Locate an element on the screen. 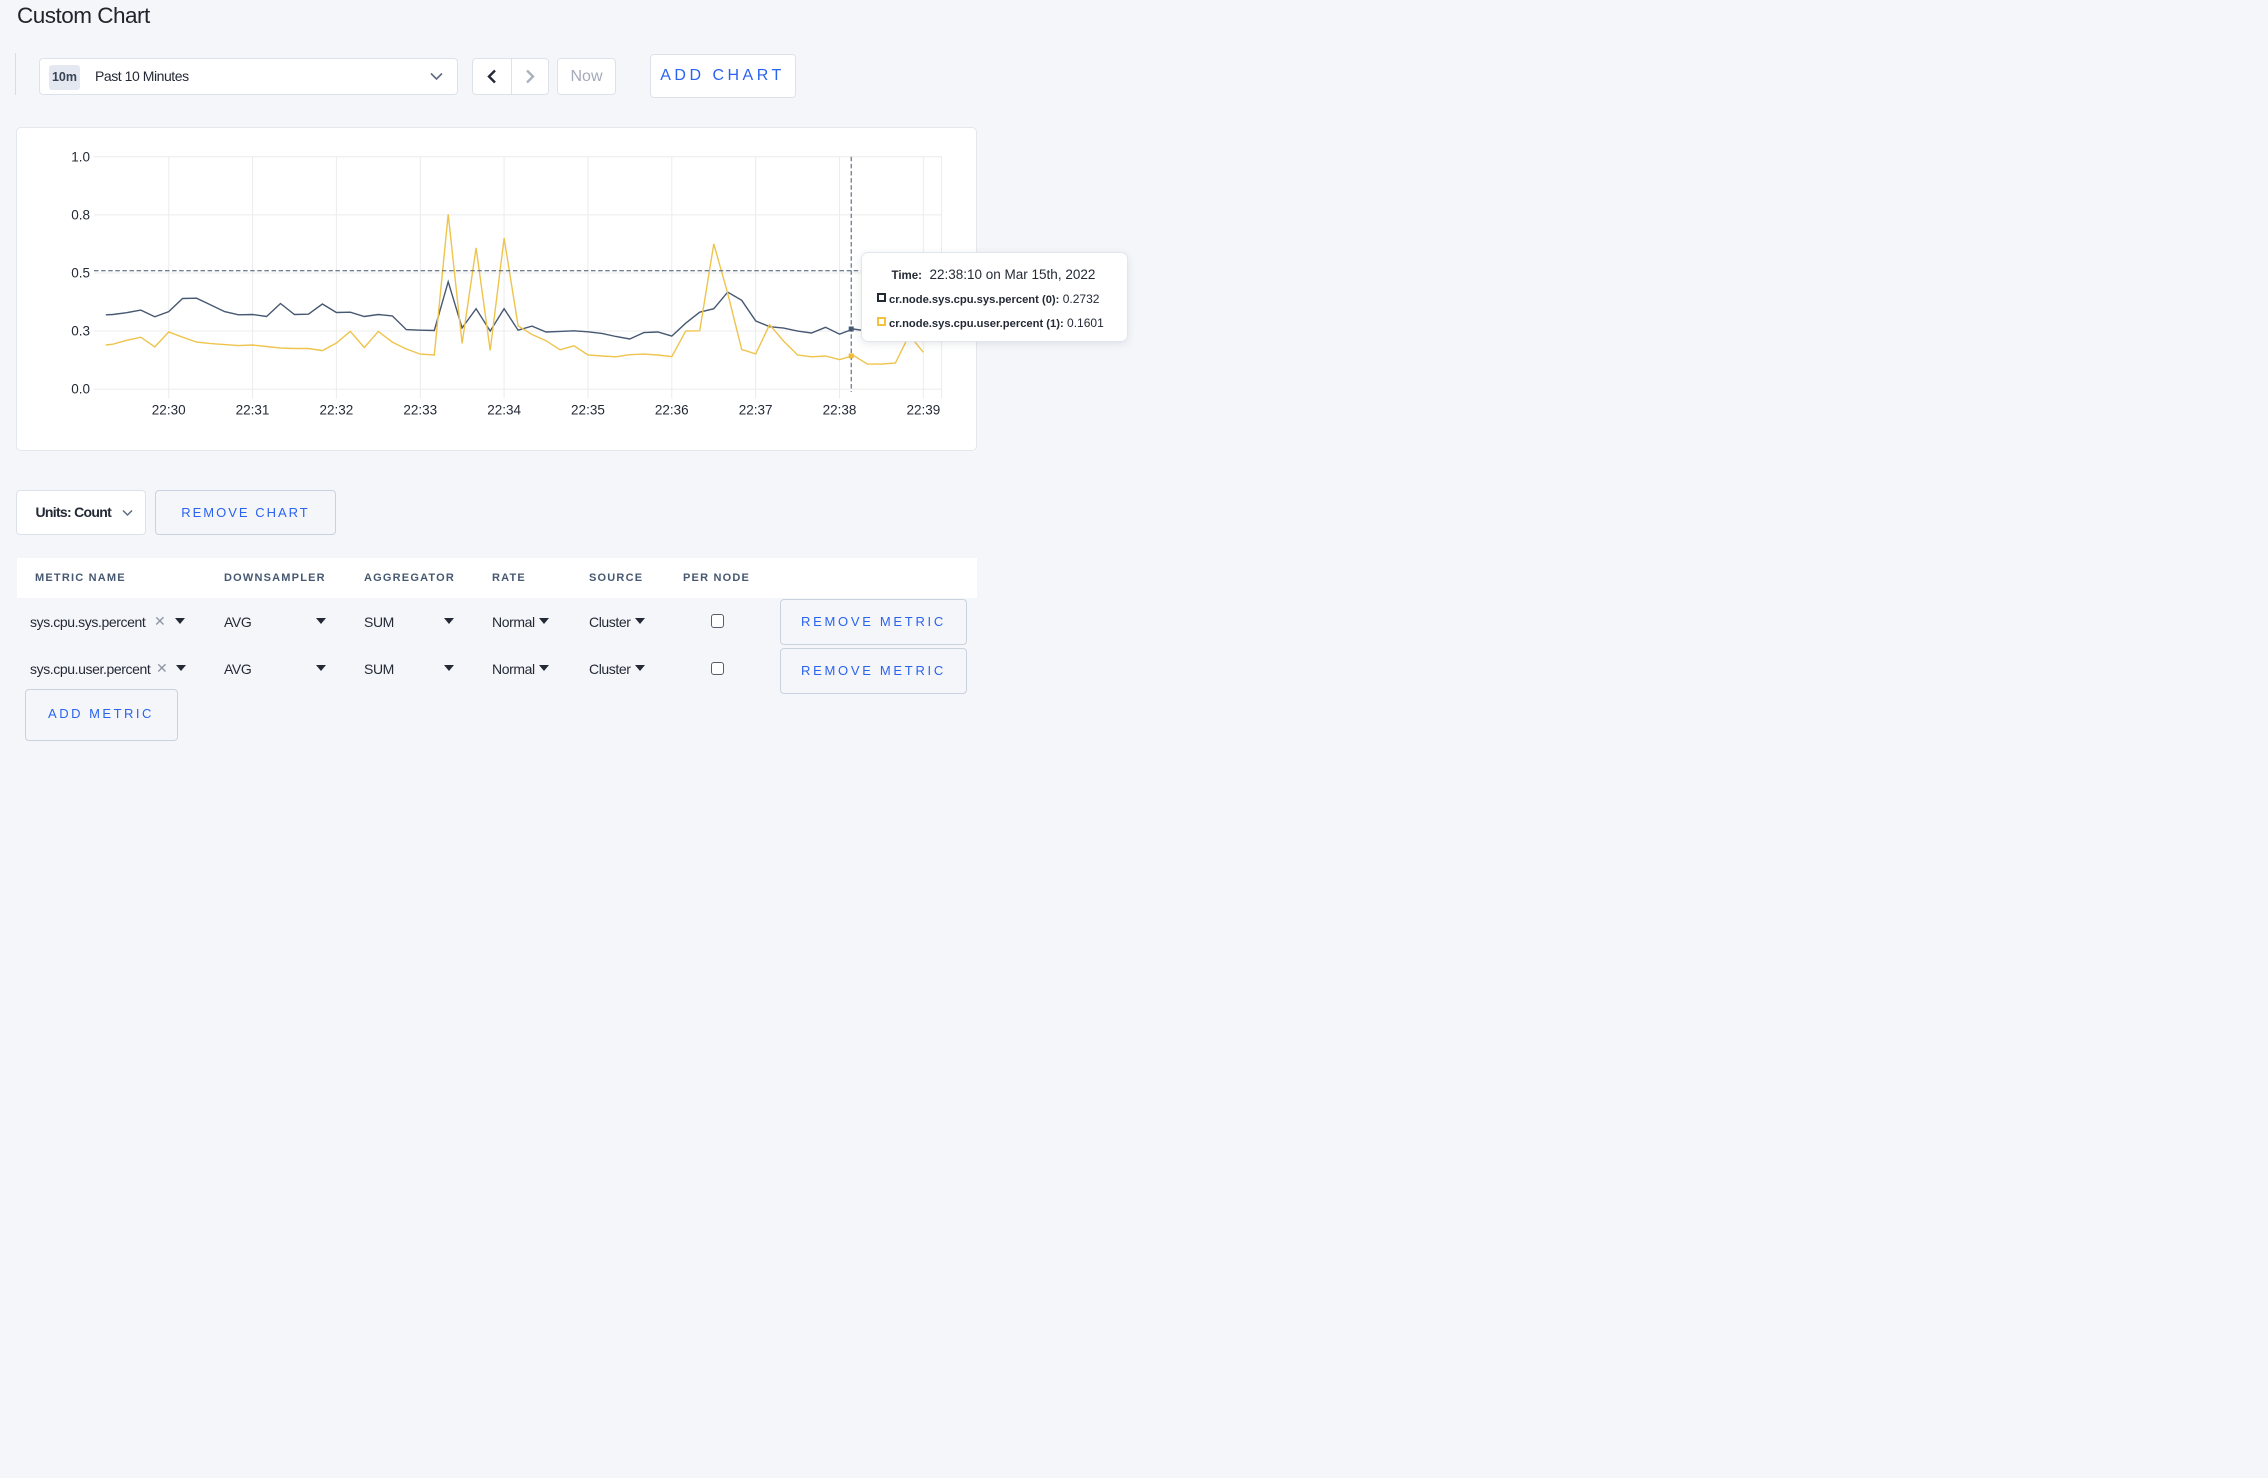 The image size is (2268, 1478). svg-text: 0.8 is located at coordinates (80, 214).